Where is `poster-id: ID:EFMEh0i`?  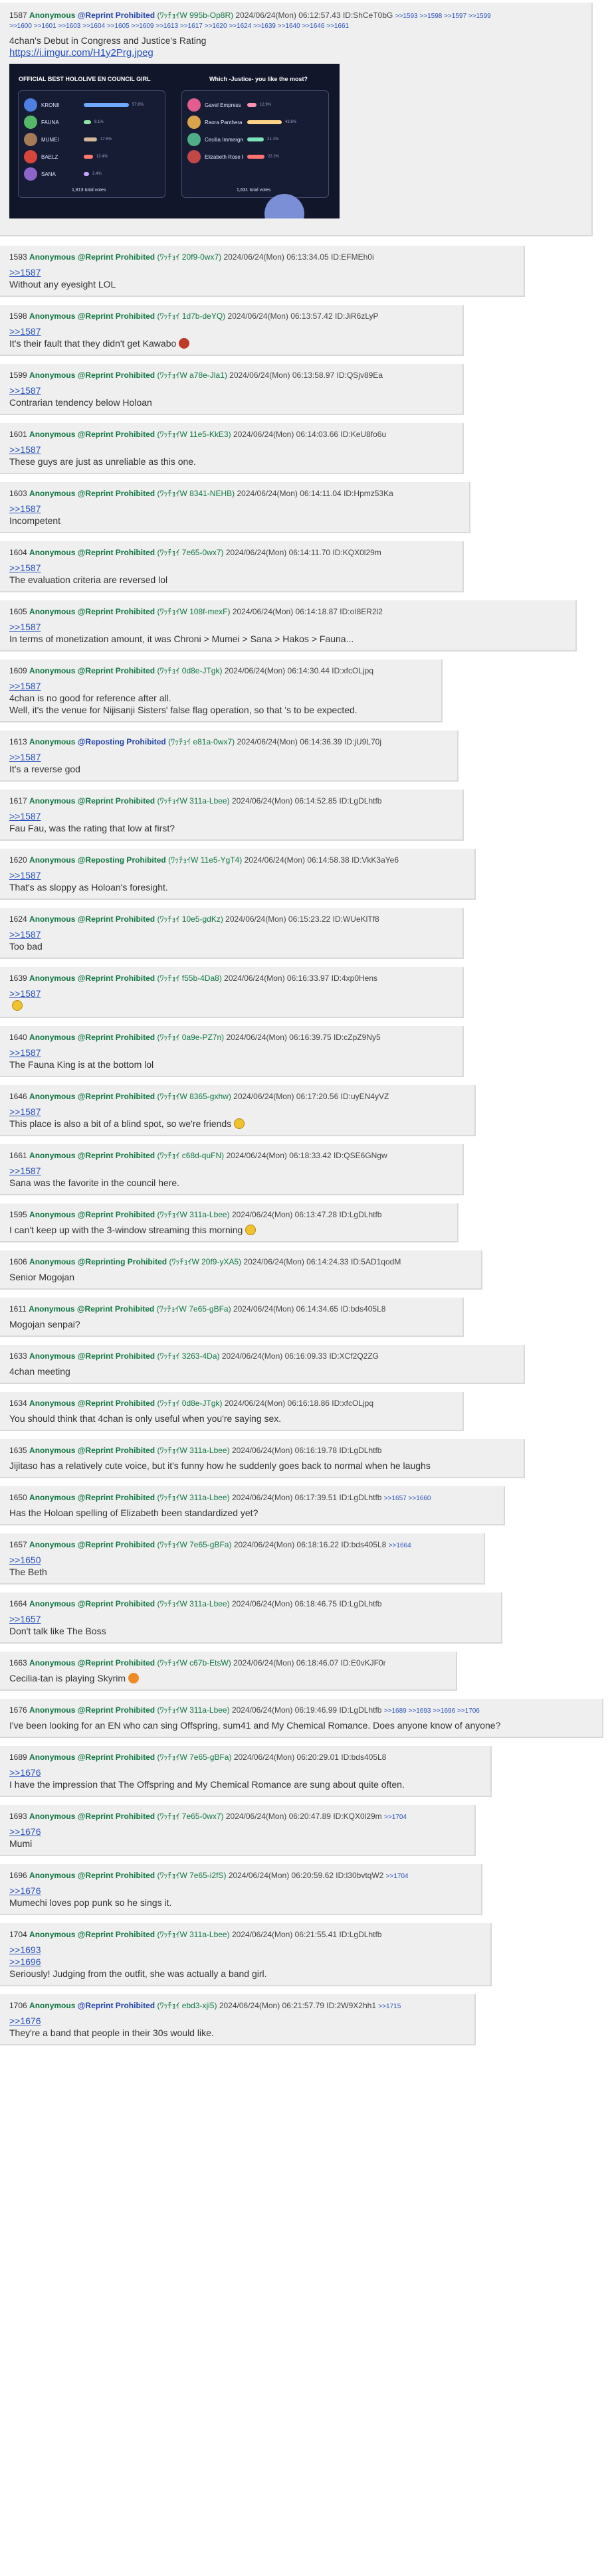
poster-id: ID:EFMEh0i is located at coordinates (352, 257).